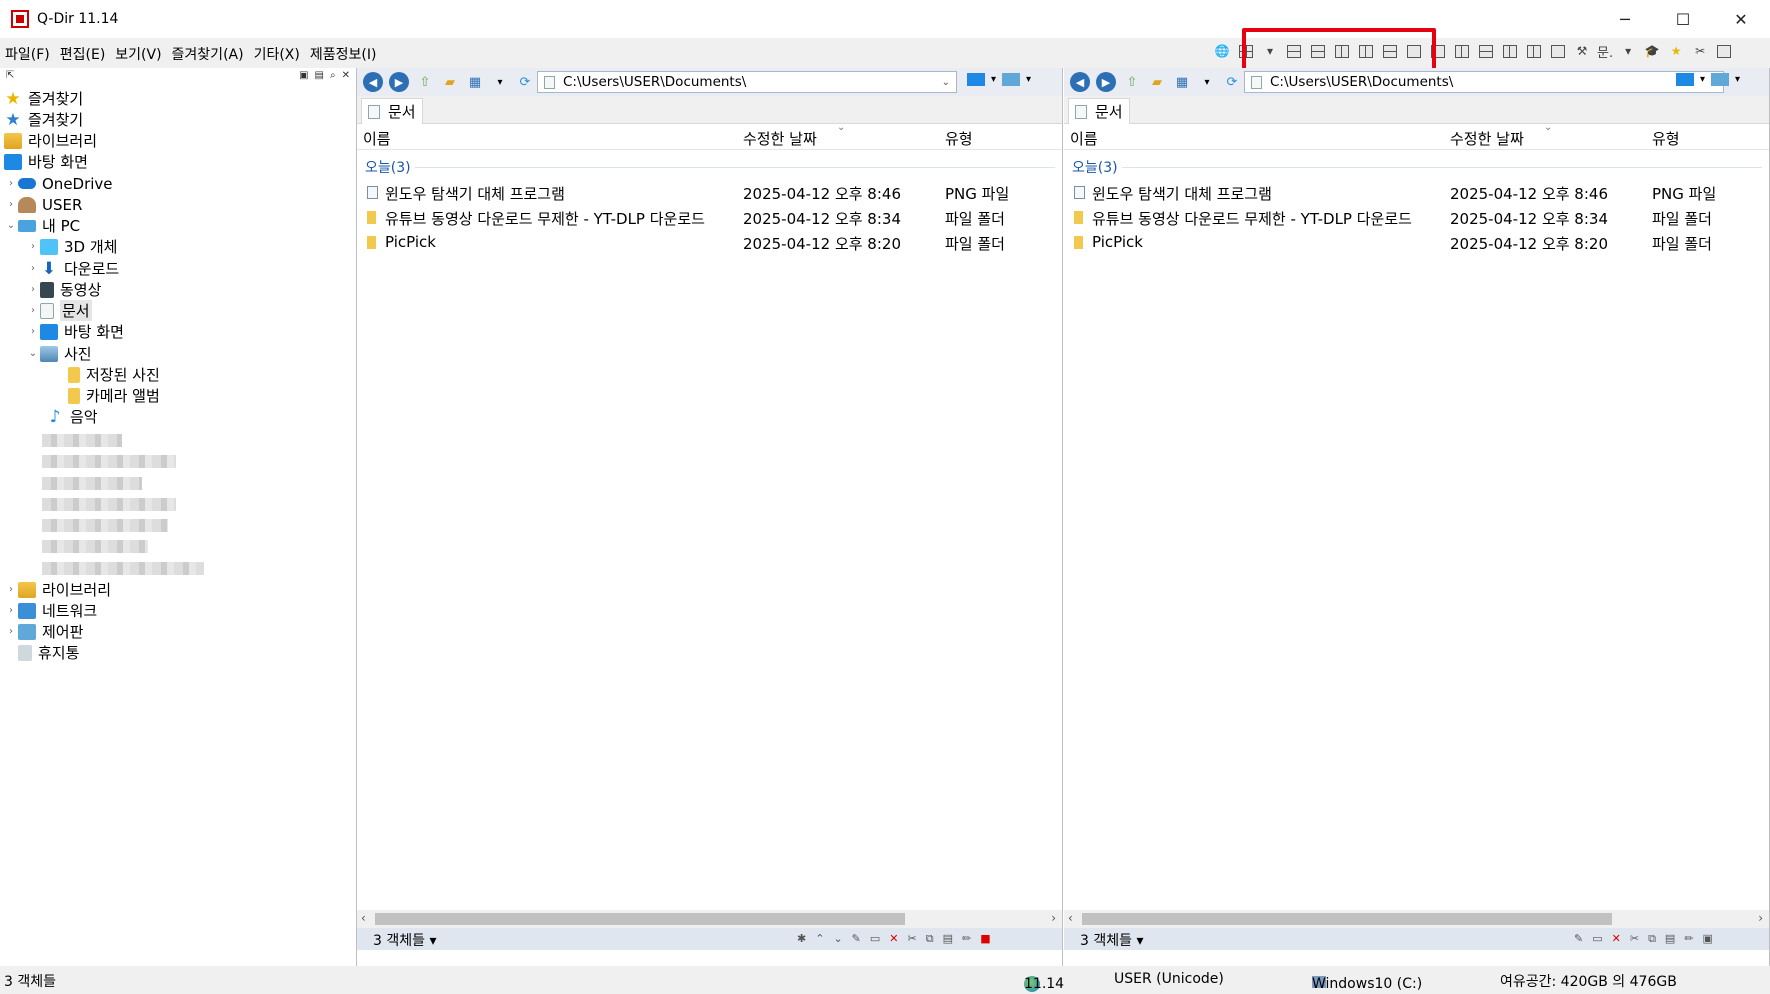  Describe the element at coordinates (43, 119) in the screenshot. I see `tree-item-favorites-2: ★ 즐겨찾기` at that location.